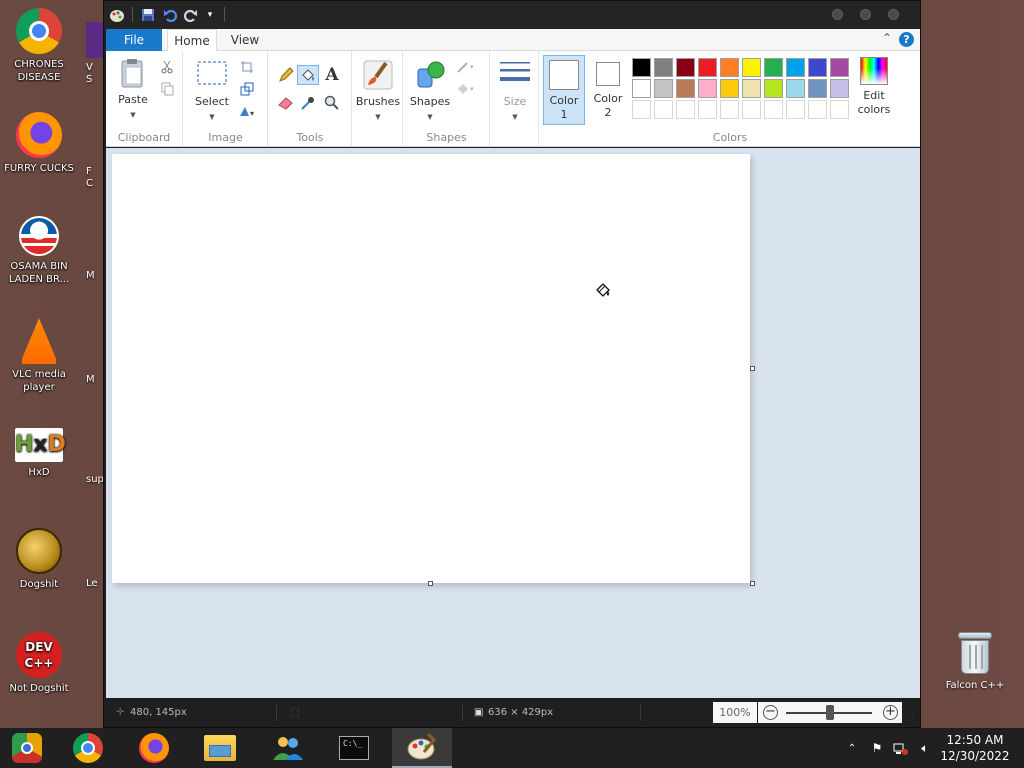 The height and width of the screenshot is (768, 1024). What do you see at coordinates (430, 583) in the screenshot?
I see `resize-handle-bottom` at bounding box center [430, 583].